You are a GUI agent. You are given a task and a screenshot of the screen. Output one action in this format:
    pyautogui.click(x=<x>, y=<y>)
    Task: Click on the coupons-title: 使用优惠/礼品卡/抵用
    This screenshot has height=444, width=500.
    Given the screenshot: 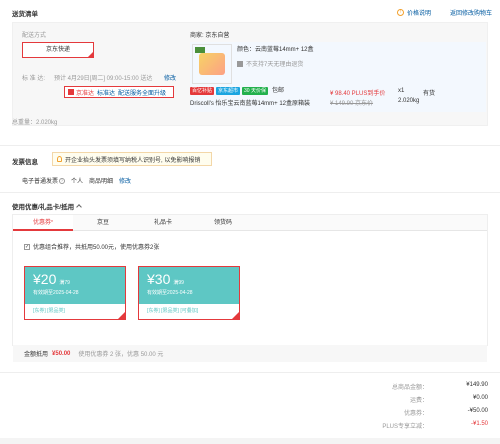 What is the action you would take?
    pyautogui.click(x=43, y=207)
    